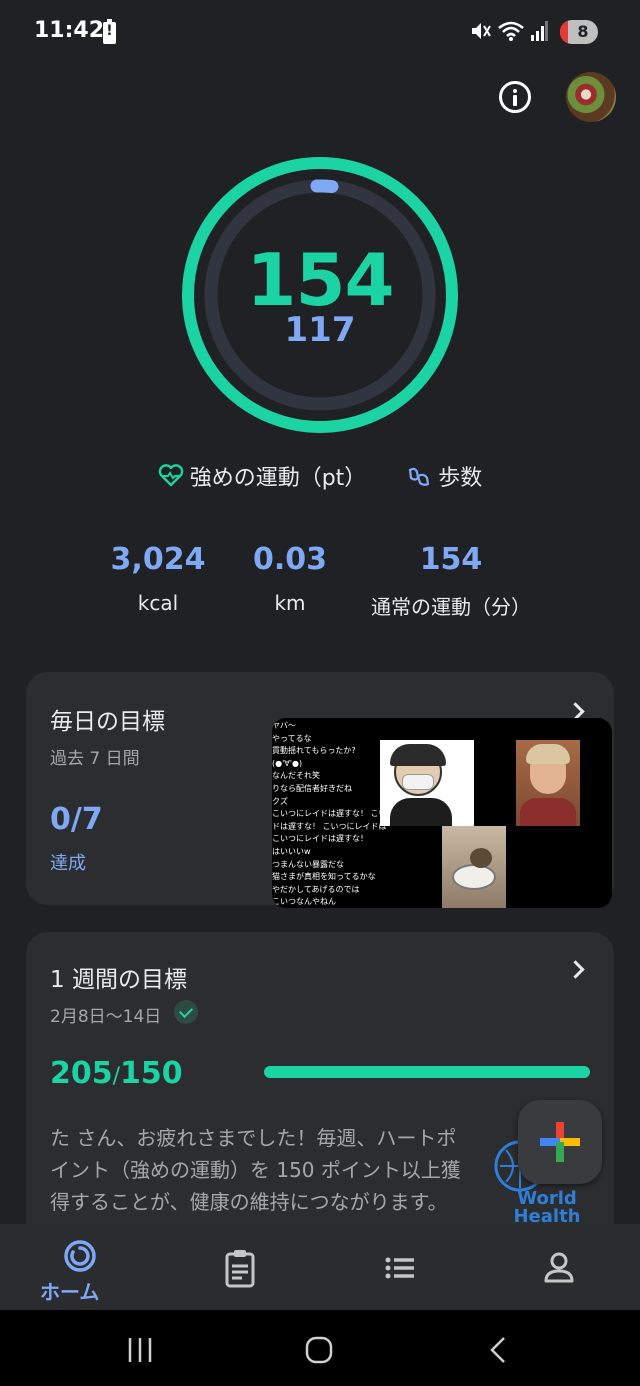 The height and width of the screenshot is (1386, 640). What do you see at coordinates (109, 31) in the screenshot?
I see `battery-alert-icon: !` at bounding box center [109, 31].